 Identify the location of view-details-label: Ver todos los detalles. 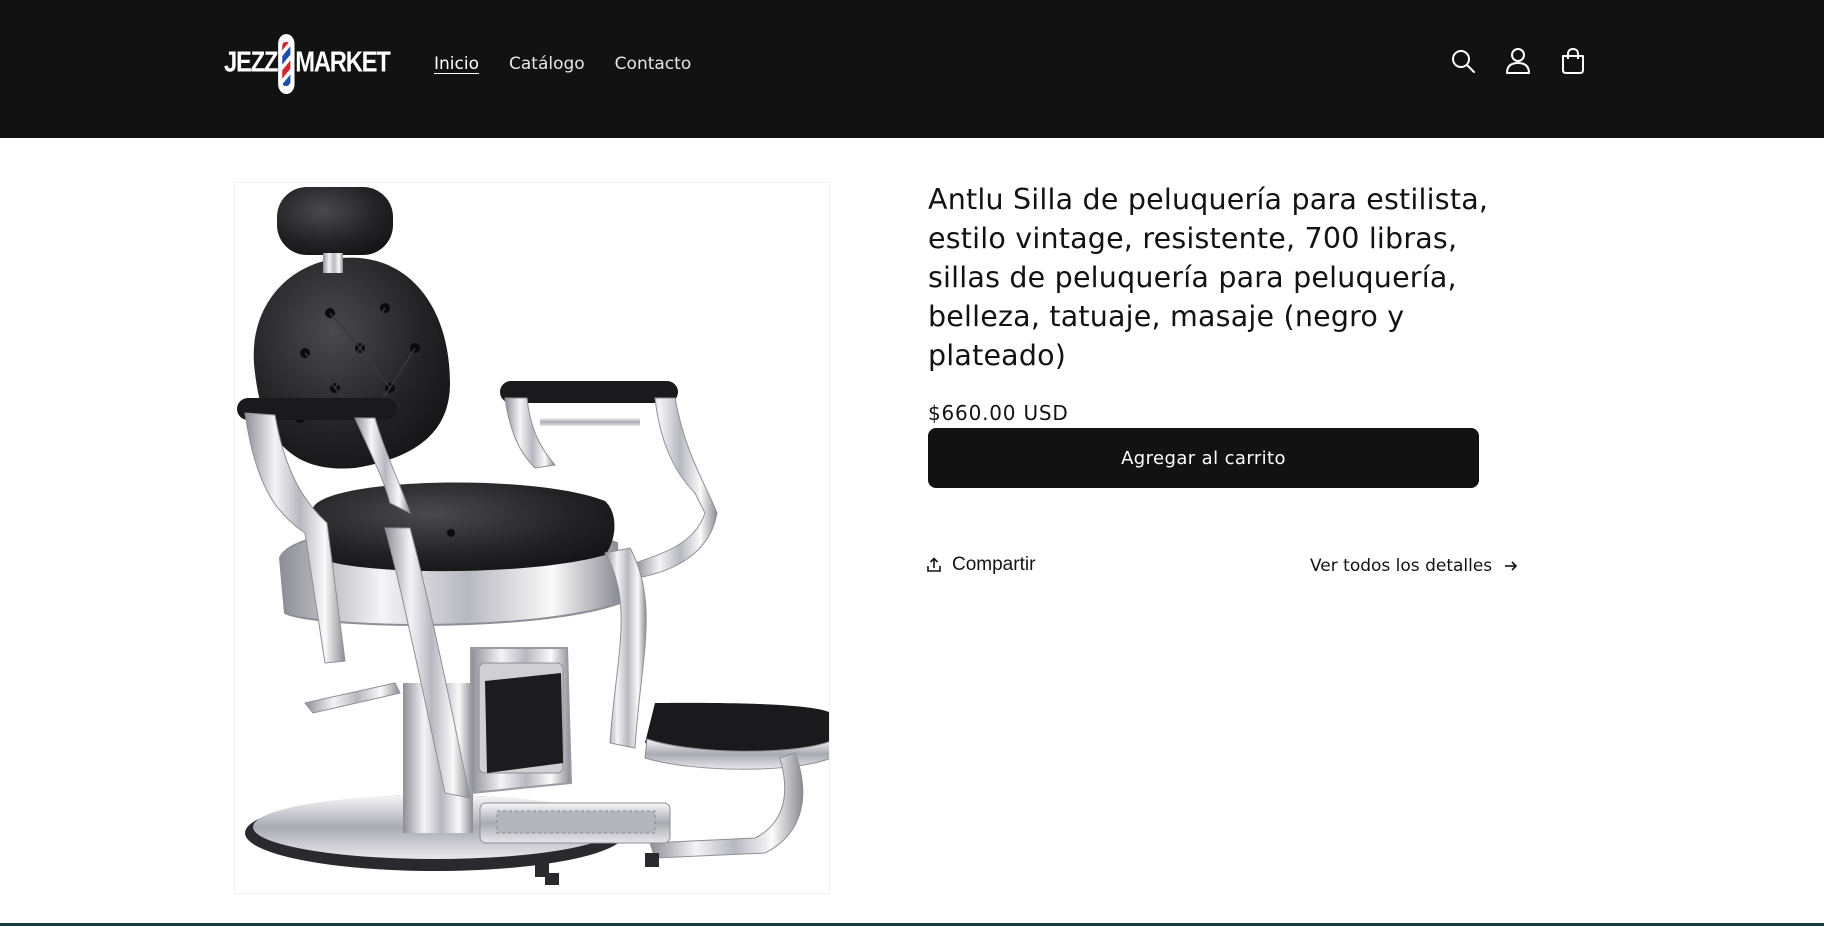
(1401, 566).